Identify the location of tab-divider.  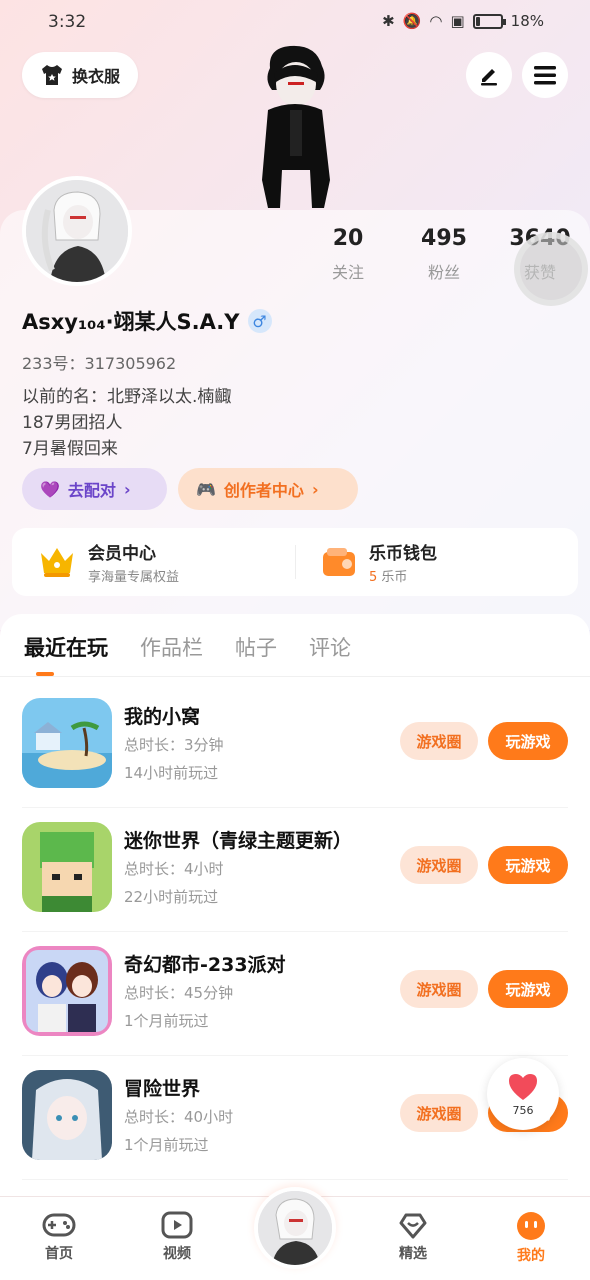
(295, 676).